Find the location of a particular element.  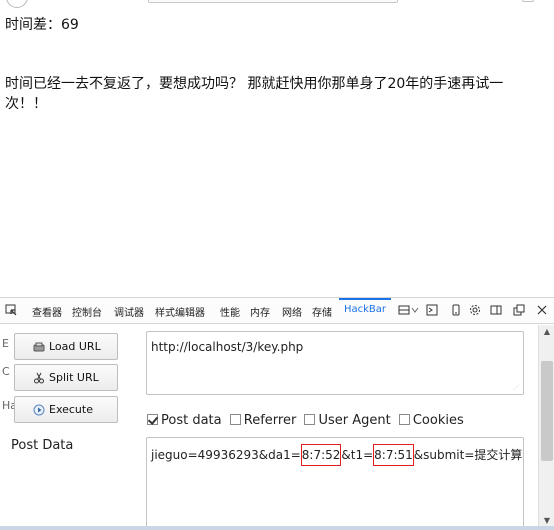

address-bar is located at coordinates (273, 1).